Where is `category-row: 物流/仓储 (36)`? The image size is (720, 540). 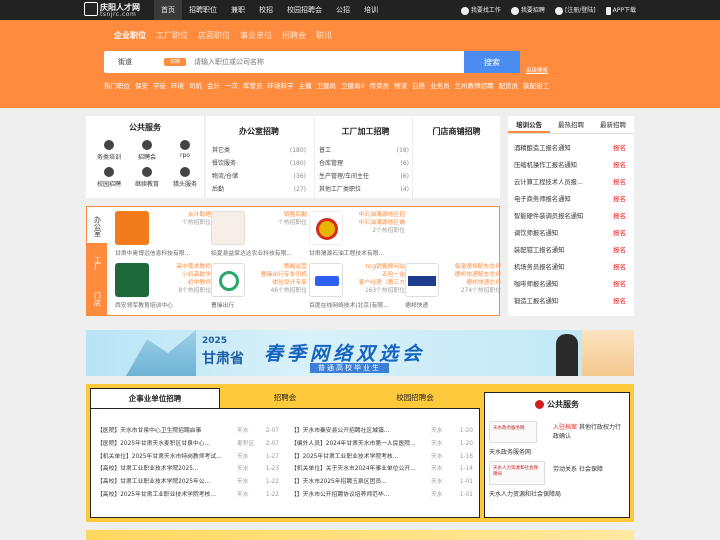
category-row: 物流/仓储 (36) is located at coordinates (259, 176).